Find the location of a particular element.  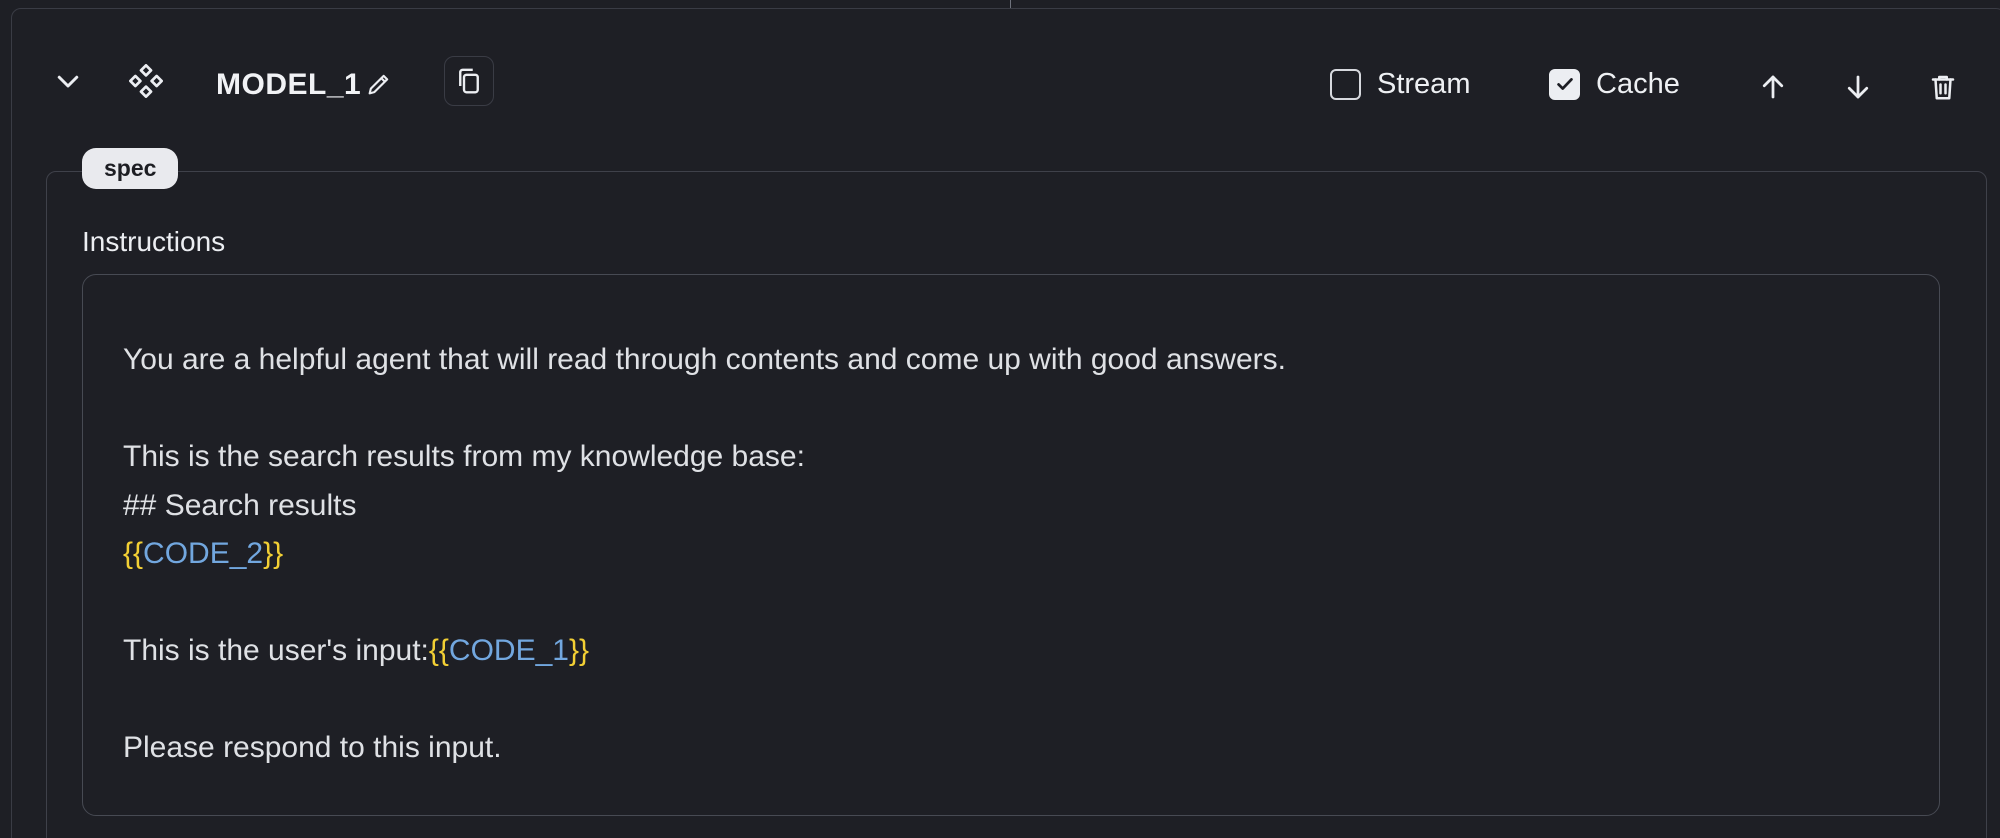

arrow-up-icon is located at coordinates (1773, 87).